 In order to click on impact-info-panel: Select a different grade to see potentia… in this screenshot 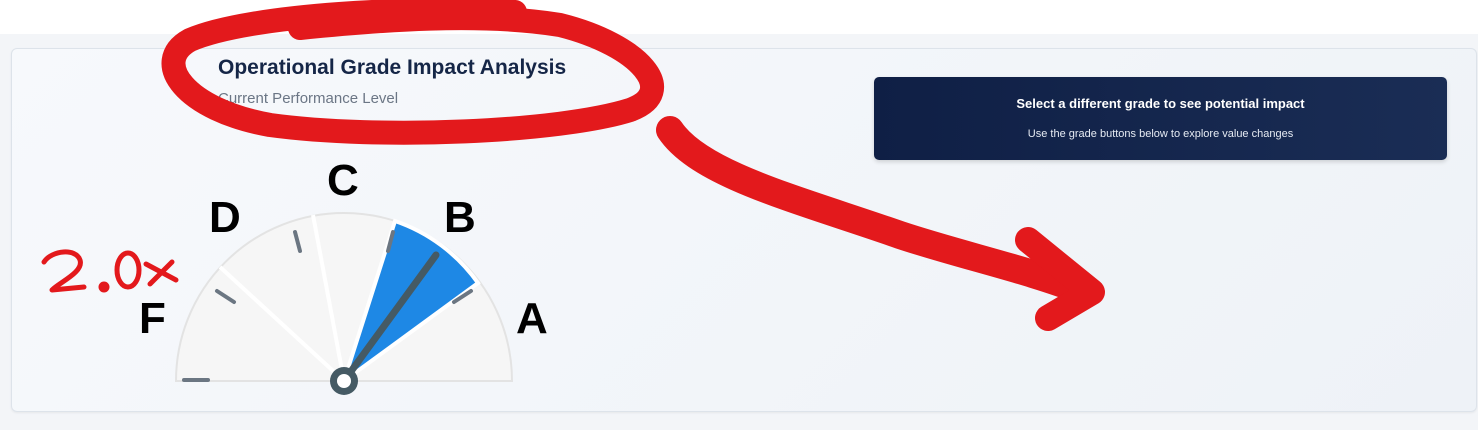, I will do `click(1160, 118)`.